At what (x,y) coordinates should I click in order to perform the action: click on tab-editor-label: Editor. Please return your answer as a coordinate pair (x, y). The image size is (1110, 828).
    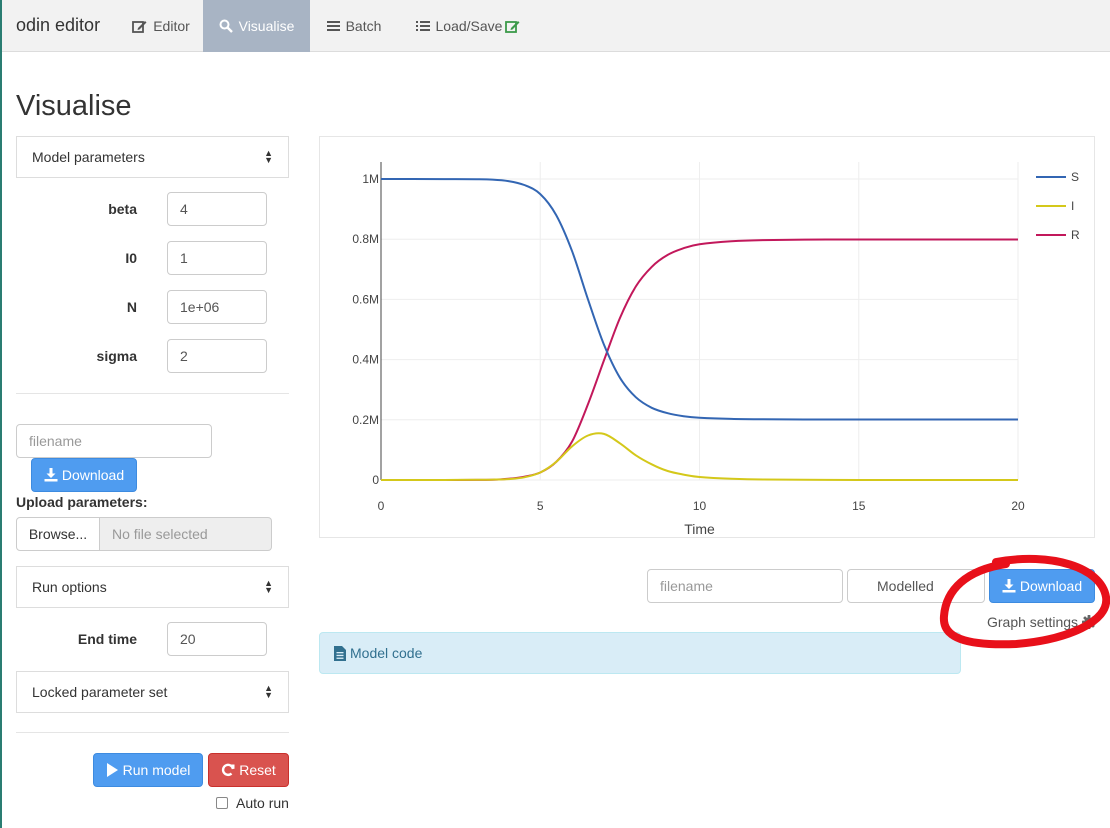
    Looking at the image, I should click on (171, 26).